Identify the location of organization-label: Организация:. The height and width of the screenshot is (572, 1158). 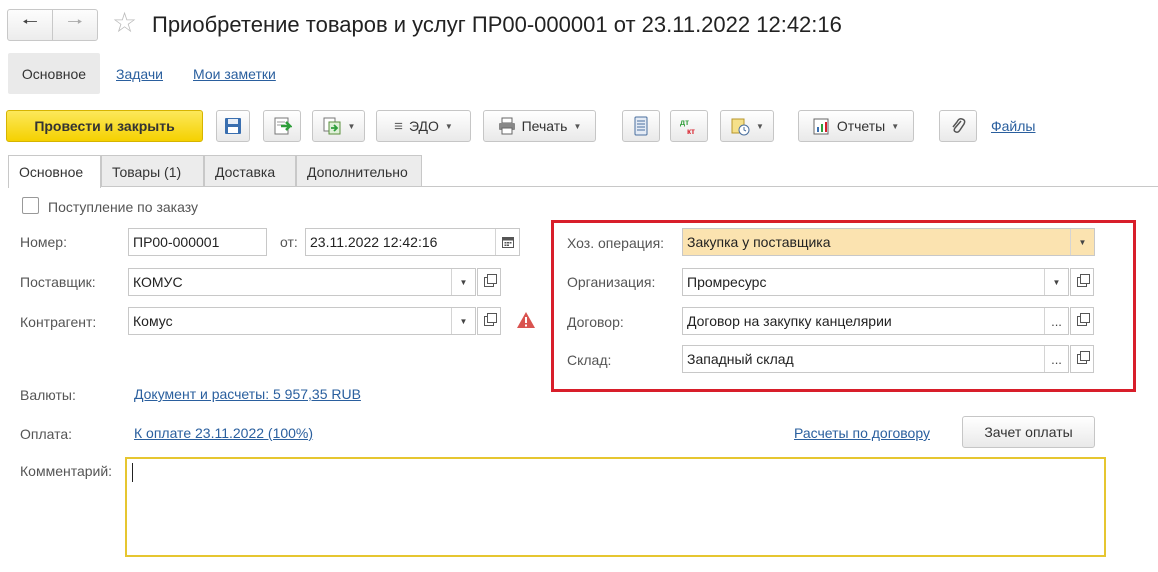
(611, 282).